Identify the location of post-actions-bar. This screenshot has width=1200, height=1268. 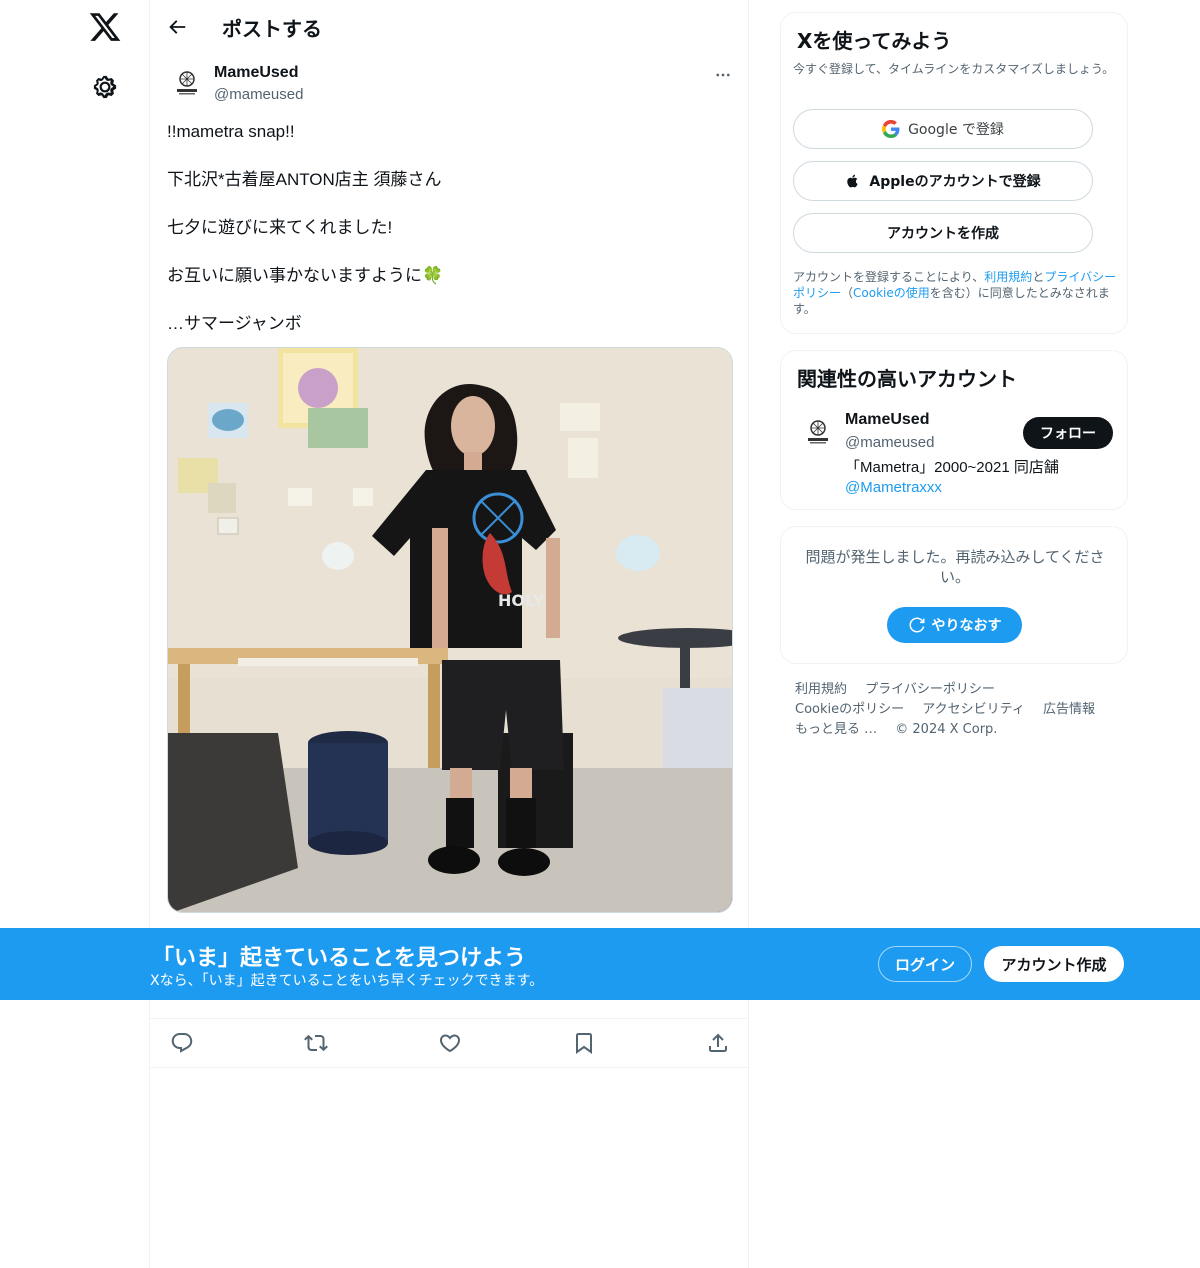
(449, 1043).